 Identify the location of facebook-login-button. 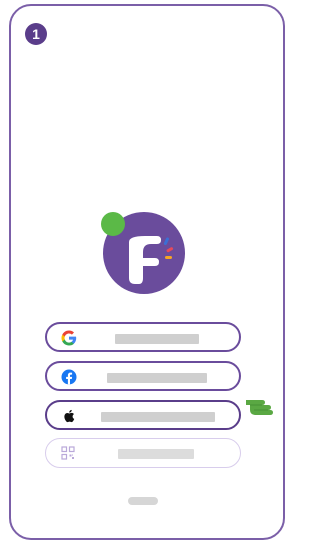
(143, 376).